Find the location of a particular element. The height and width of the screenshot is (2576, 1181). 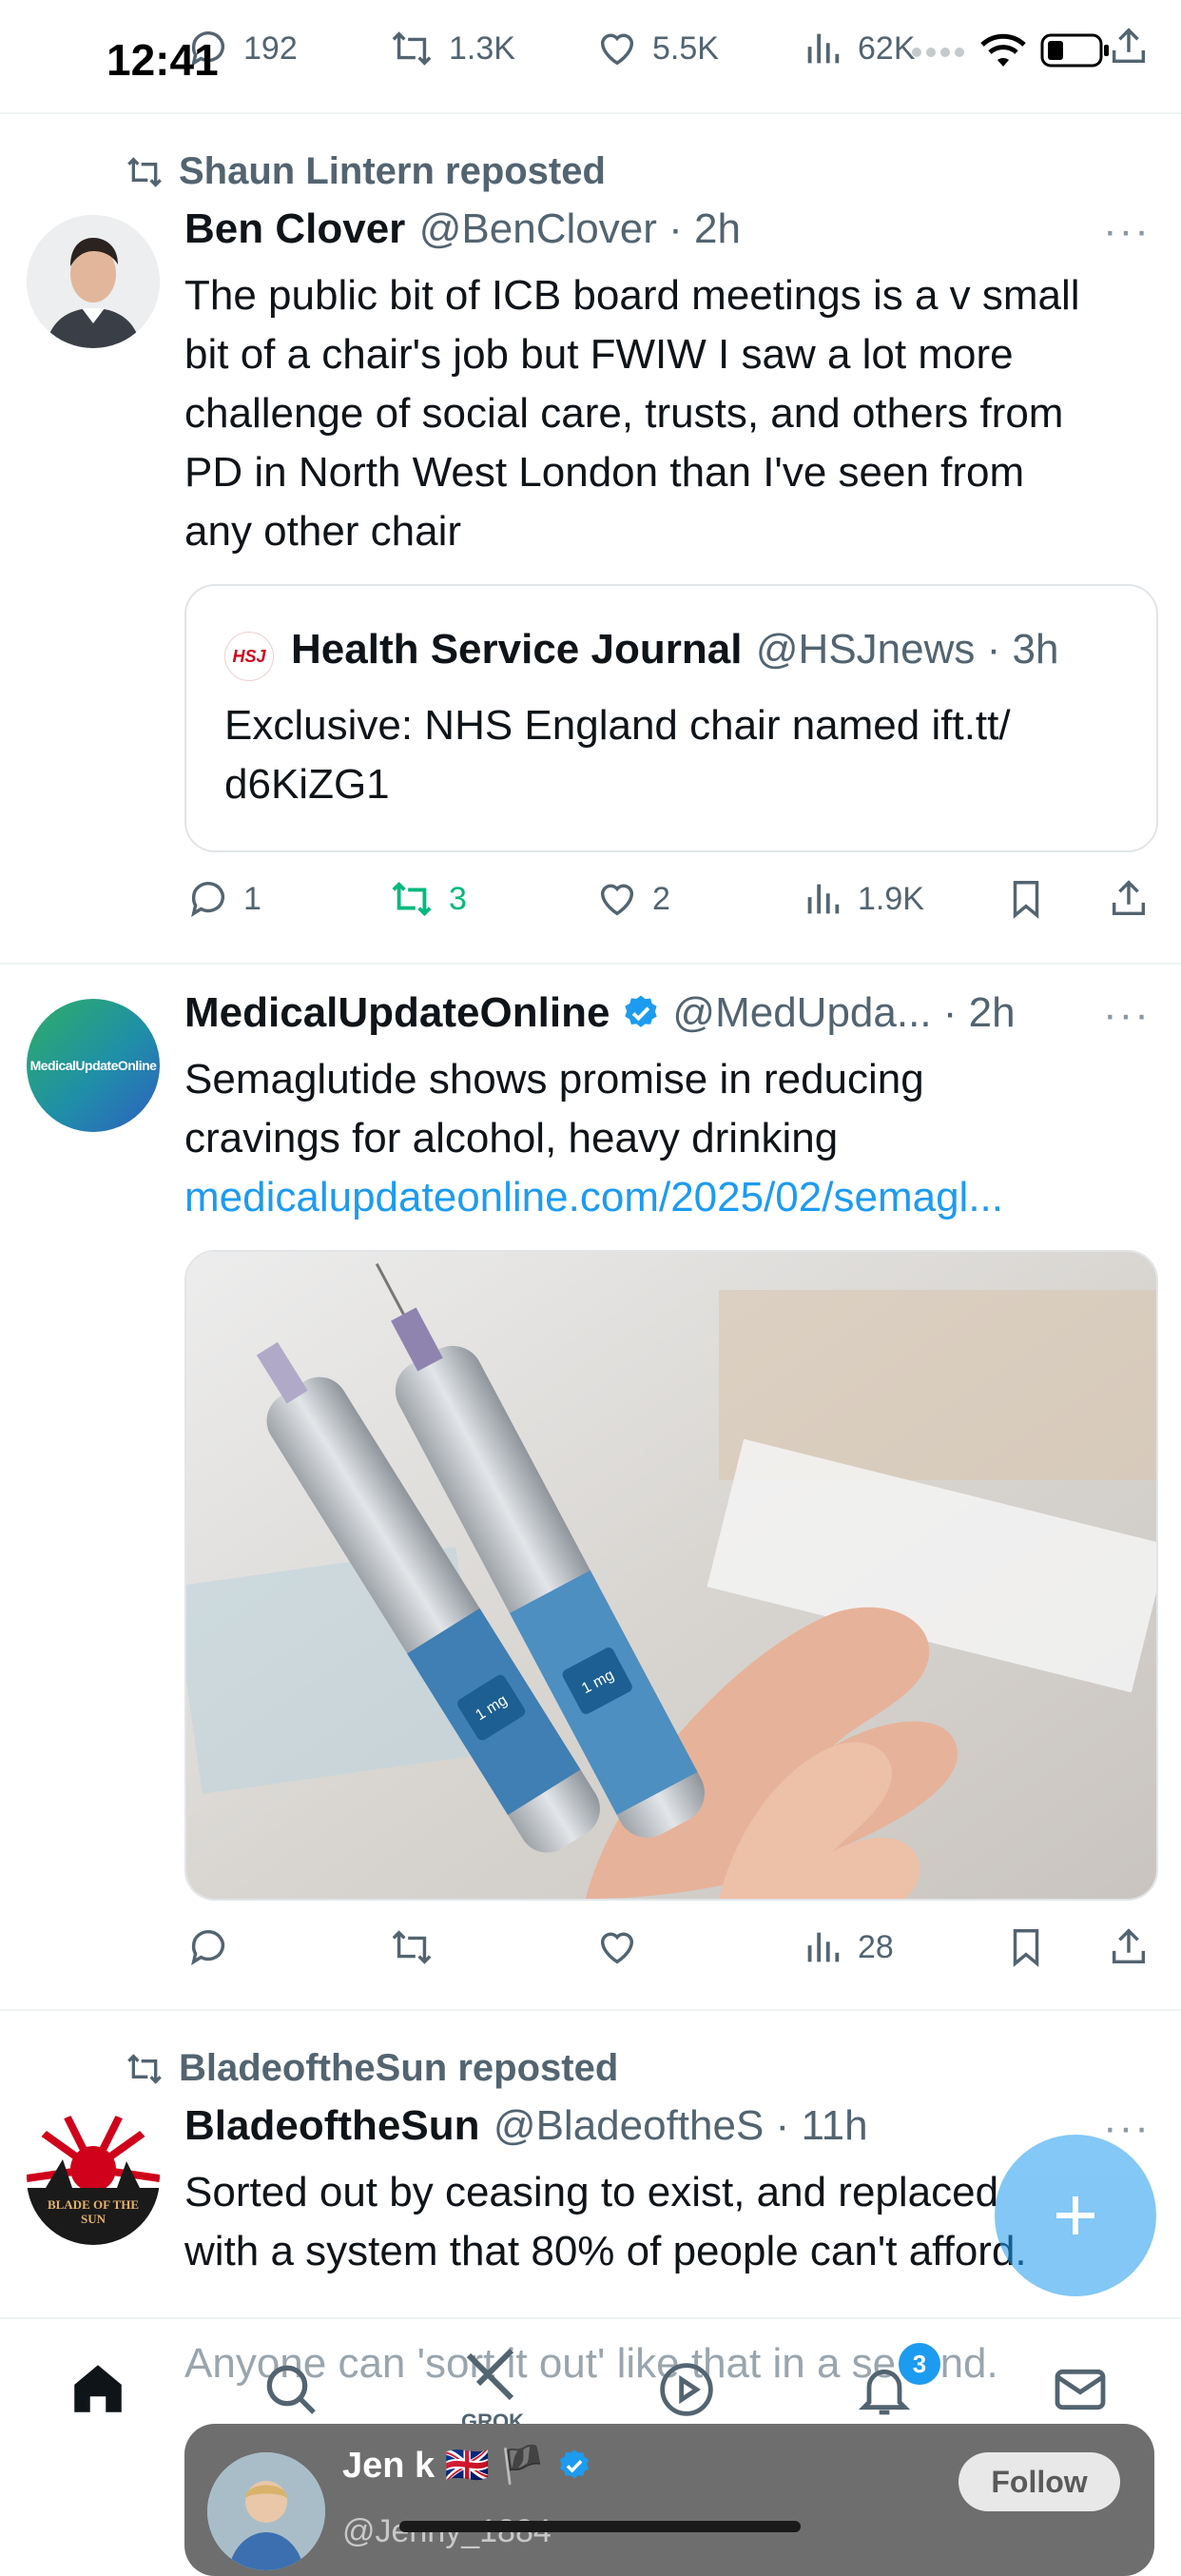

battery-icon is located at coordinates (1075, 50).